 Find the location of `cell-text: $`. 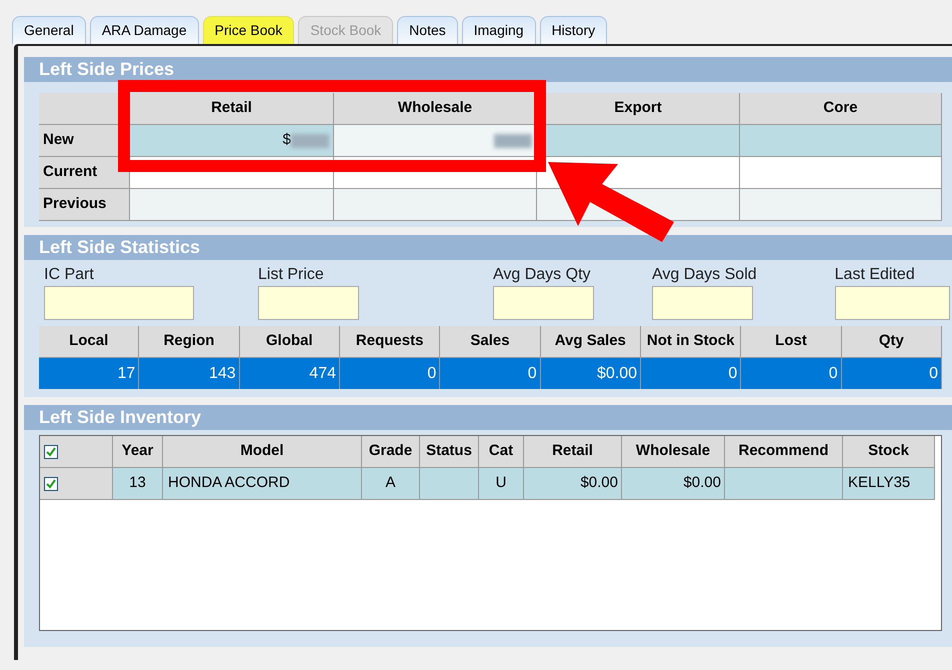

cell-text: $ is located at coordinates (286, 140).